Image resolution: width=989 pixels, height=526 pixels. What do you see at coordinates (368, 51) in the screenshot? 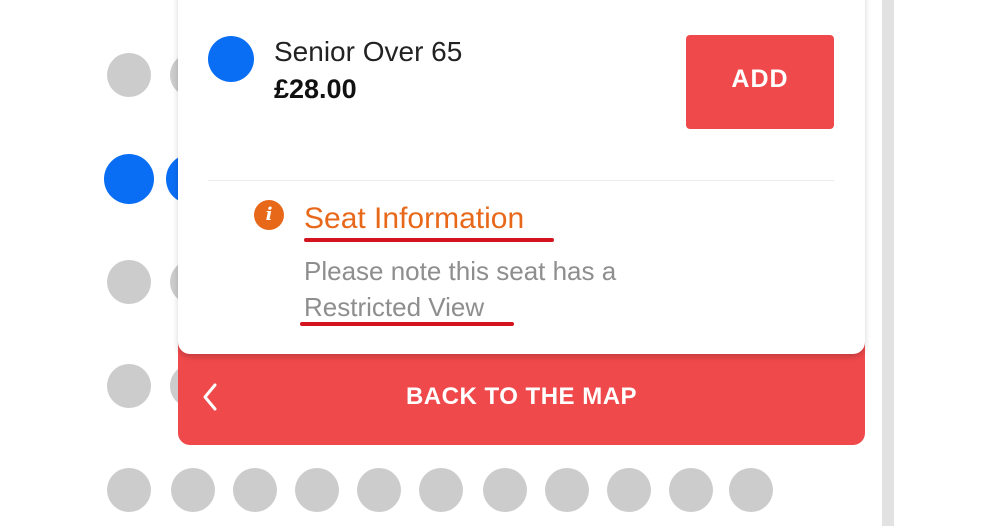
I see `ticket-type-label: Senior Over 65` at bounding box center [368, 51].